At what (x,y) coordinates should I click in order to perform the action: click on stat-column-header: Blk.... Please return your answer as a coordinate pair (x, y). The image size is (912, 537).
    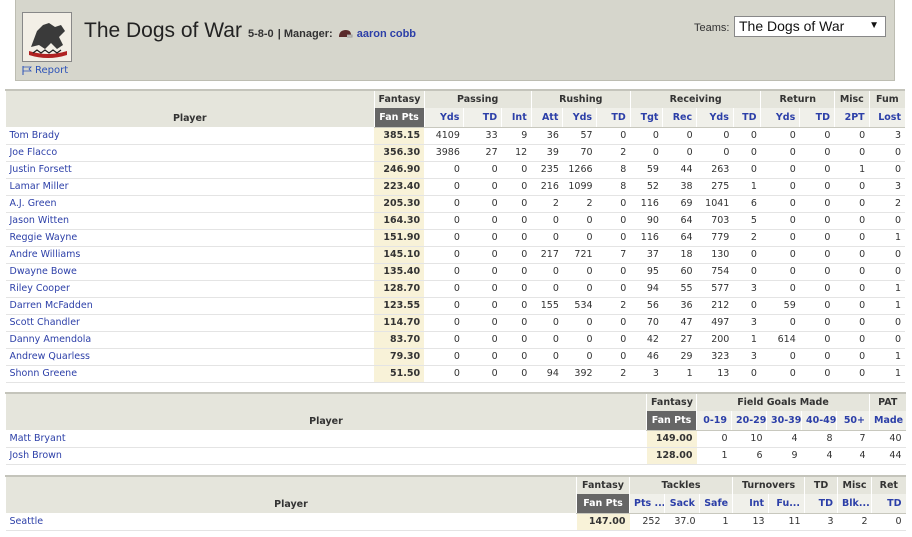
    Looking at the image, I should click on (854, 504).